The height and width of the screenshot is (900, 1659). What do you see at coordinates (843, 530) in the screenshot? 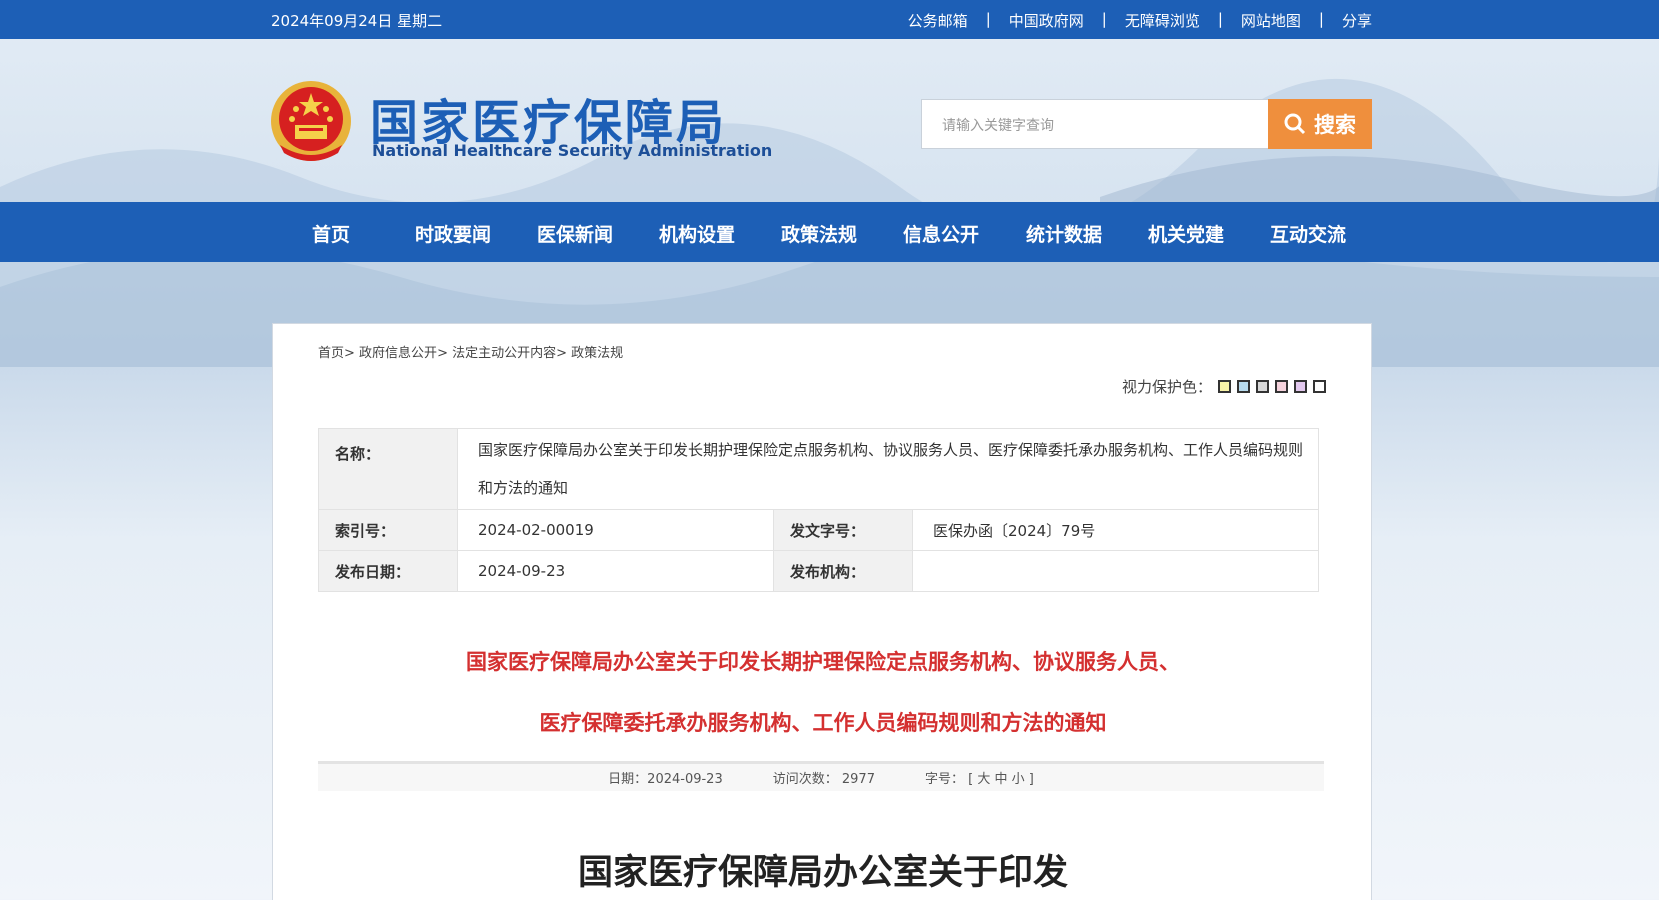
I see `meta-docno-label: 发文字号：` at bounding box center [843, 530].